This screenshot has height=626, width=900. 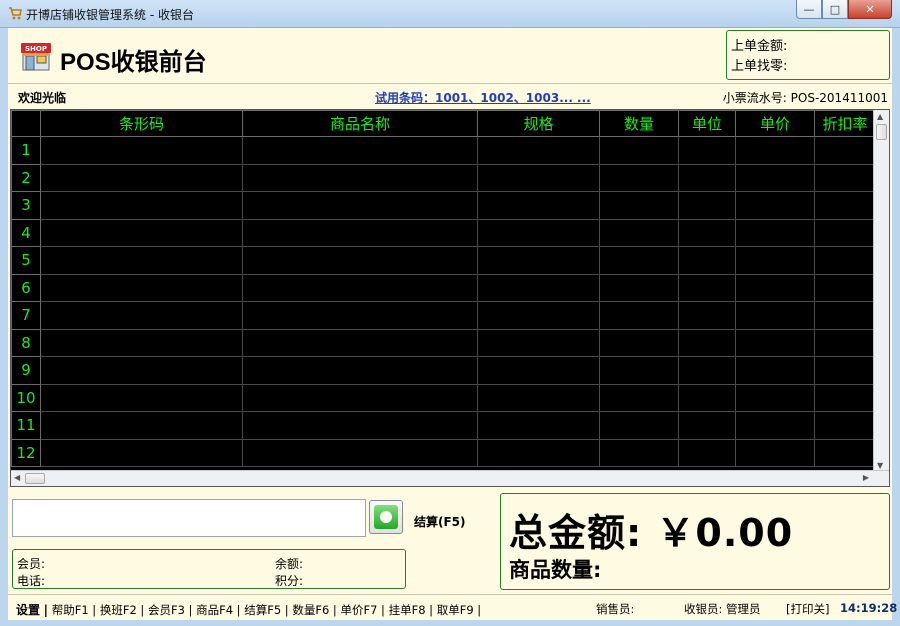 I want to click on shortcut-product: 商品F4, so click(x=214, y=610).